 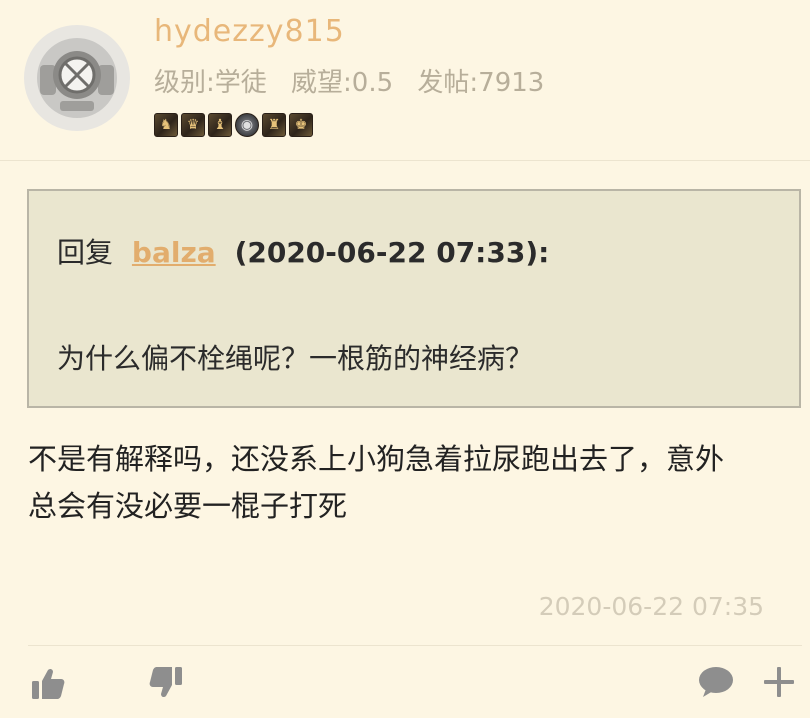 I want to click on post-body: 不是有解释吗，还没系上小狗急着拉尿跑出去了，意外 总会有没必要一棍子打死, so click(x=408, y=483).